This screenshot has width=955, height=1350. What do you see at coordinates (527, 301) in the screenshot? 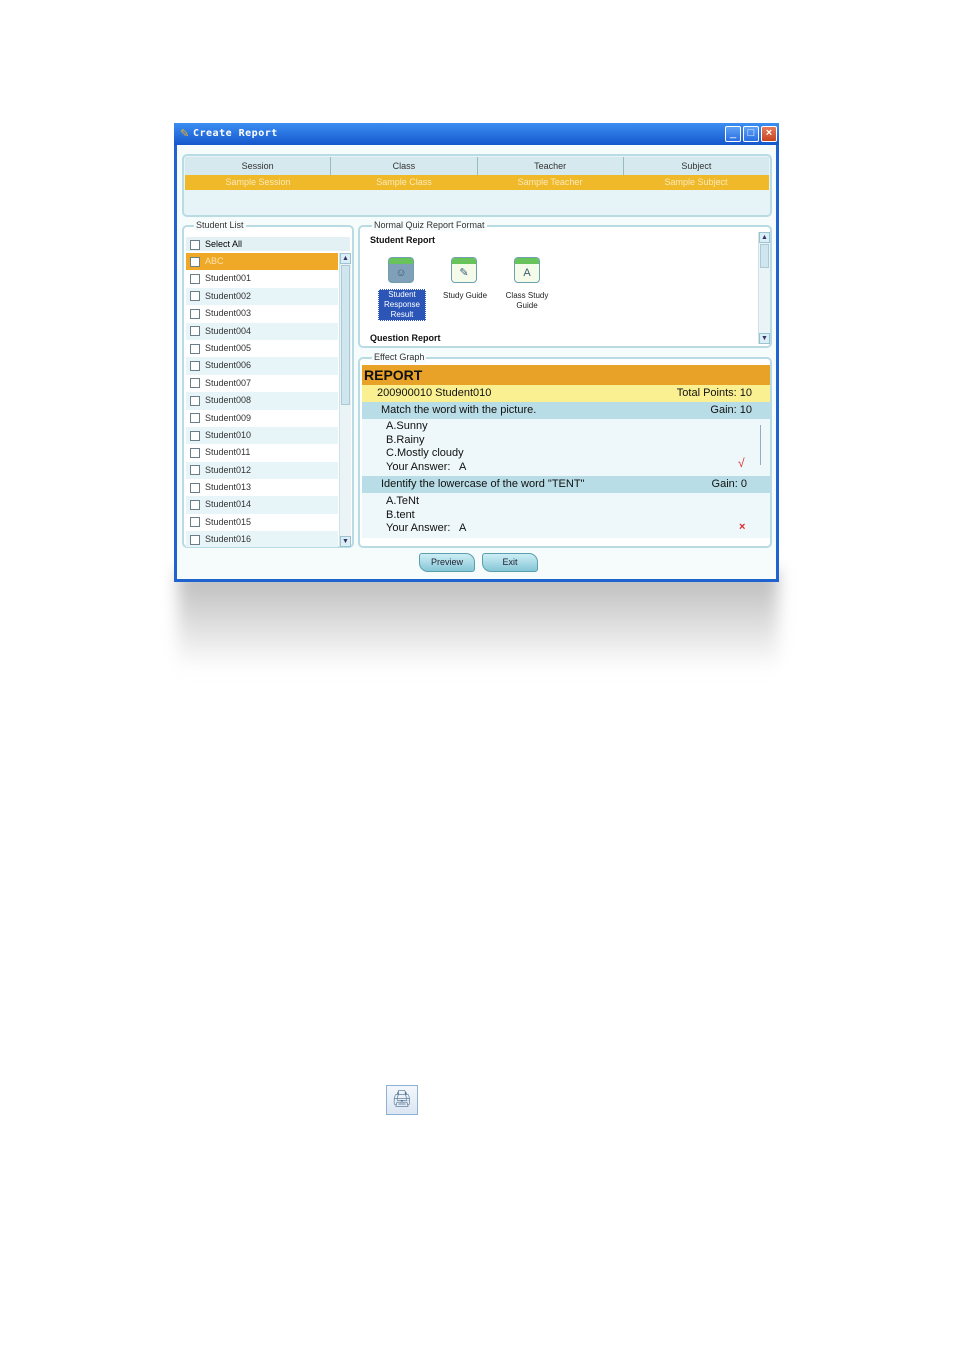
I see `class-study-guide-option: Class Study Guide` at bounding box center [527, 301].